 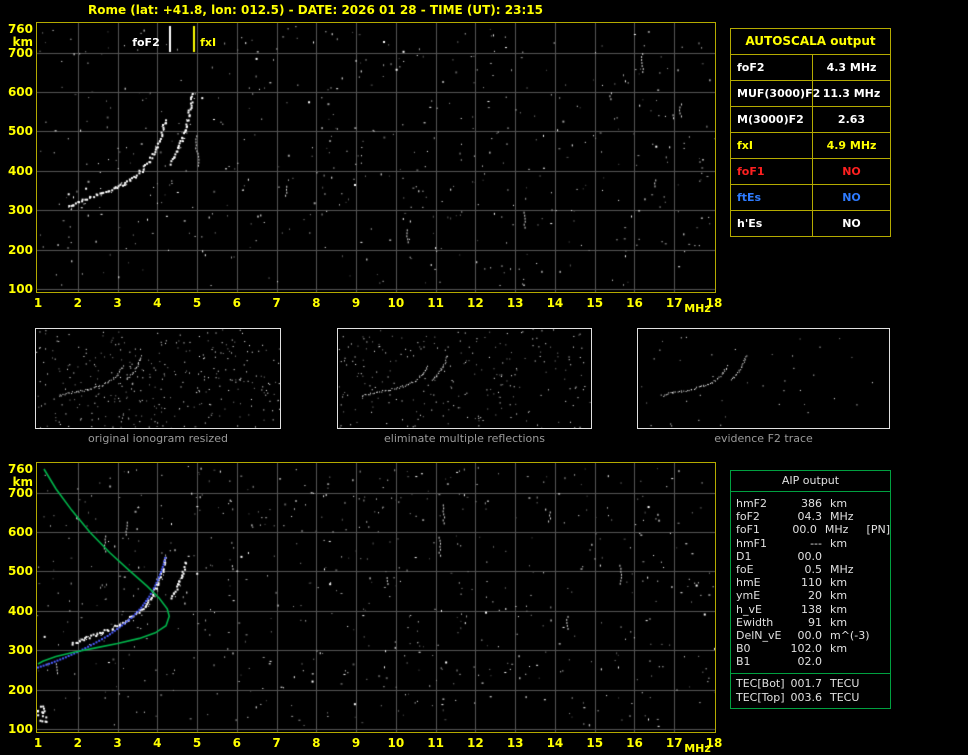 I want to click on y-tick-label: 100, so click(x=20, y=729).